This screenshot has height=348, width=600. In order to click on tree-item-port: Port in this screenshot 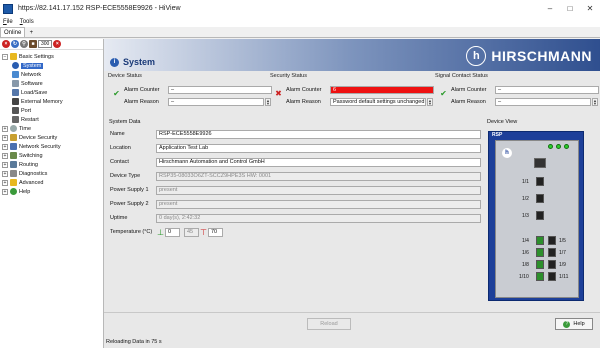, I will do `click(51, 110)`.